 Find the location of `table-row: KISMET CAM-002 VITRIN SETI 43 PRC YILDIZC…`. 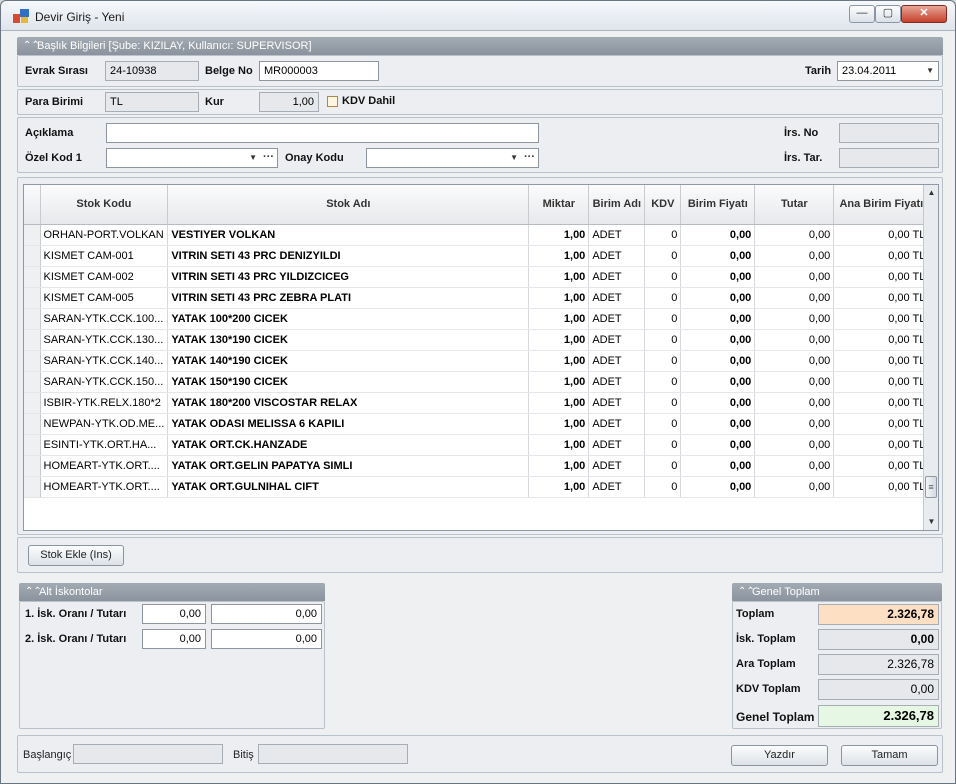

table-row: KISMET CAM-002 VITRIN SETI 43 PRC YILDIZC… is located at coordinates (477, 277).